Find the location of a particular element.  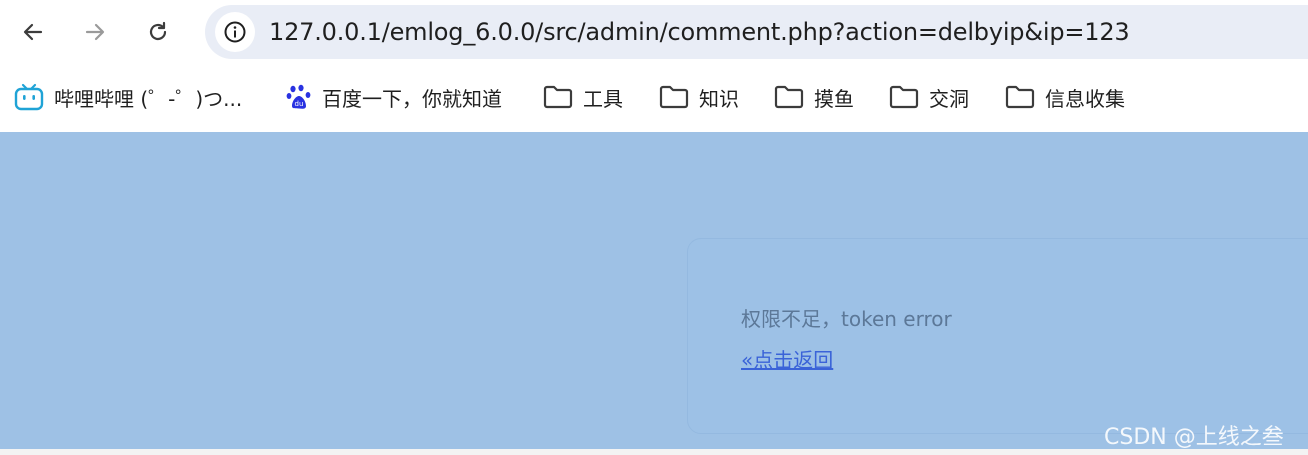

watermark: CSDN @上线之叁 is located at coordinates (1194, 437).